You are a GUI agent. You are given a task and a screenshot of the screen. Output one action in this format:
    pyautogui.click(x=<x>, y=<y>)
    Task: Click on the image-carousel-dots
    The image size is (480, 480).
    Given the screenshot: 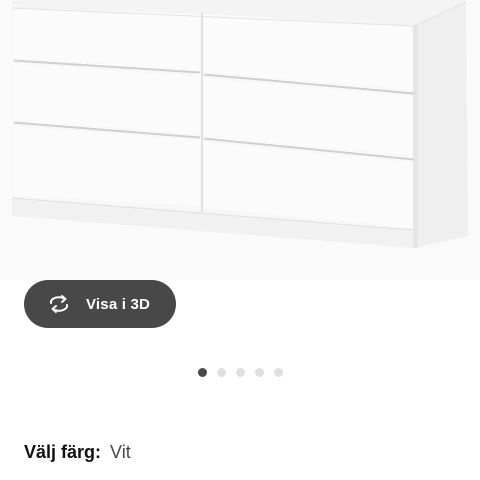 What is the action you would take?
    pyautogui.click(x=240, y=372)
    